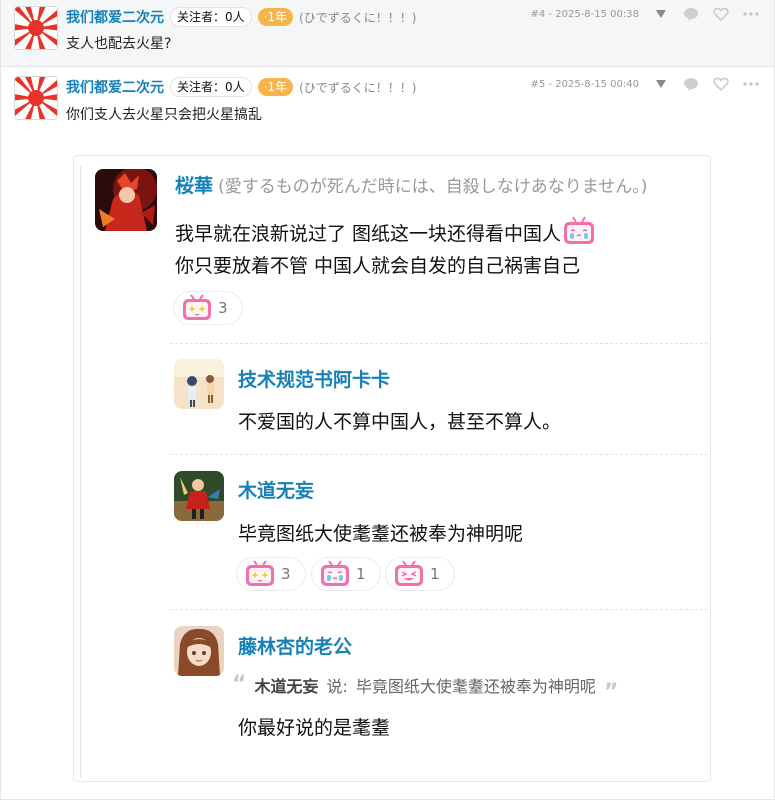 Image resolution: width=775 pixels, height=800 pixels. I want to click on reaction-grin: 1, so click(420, 574).